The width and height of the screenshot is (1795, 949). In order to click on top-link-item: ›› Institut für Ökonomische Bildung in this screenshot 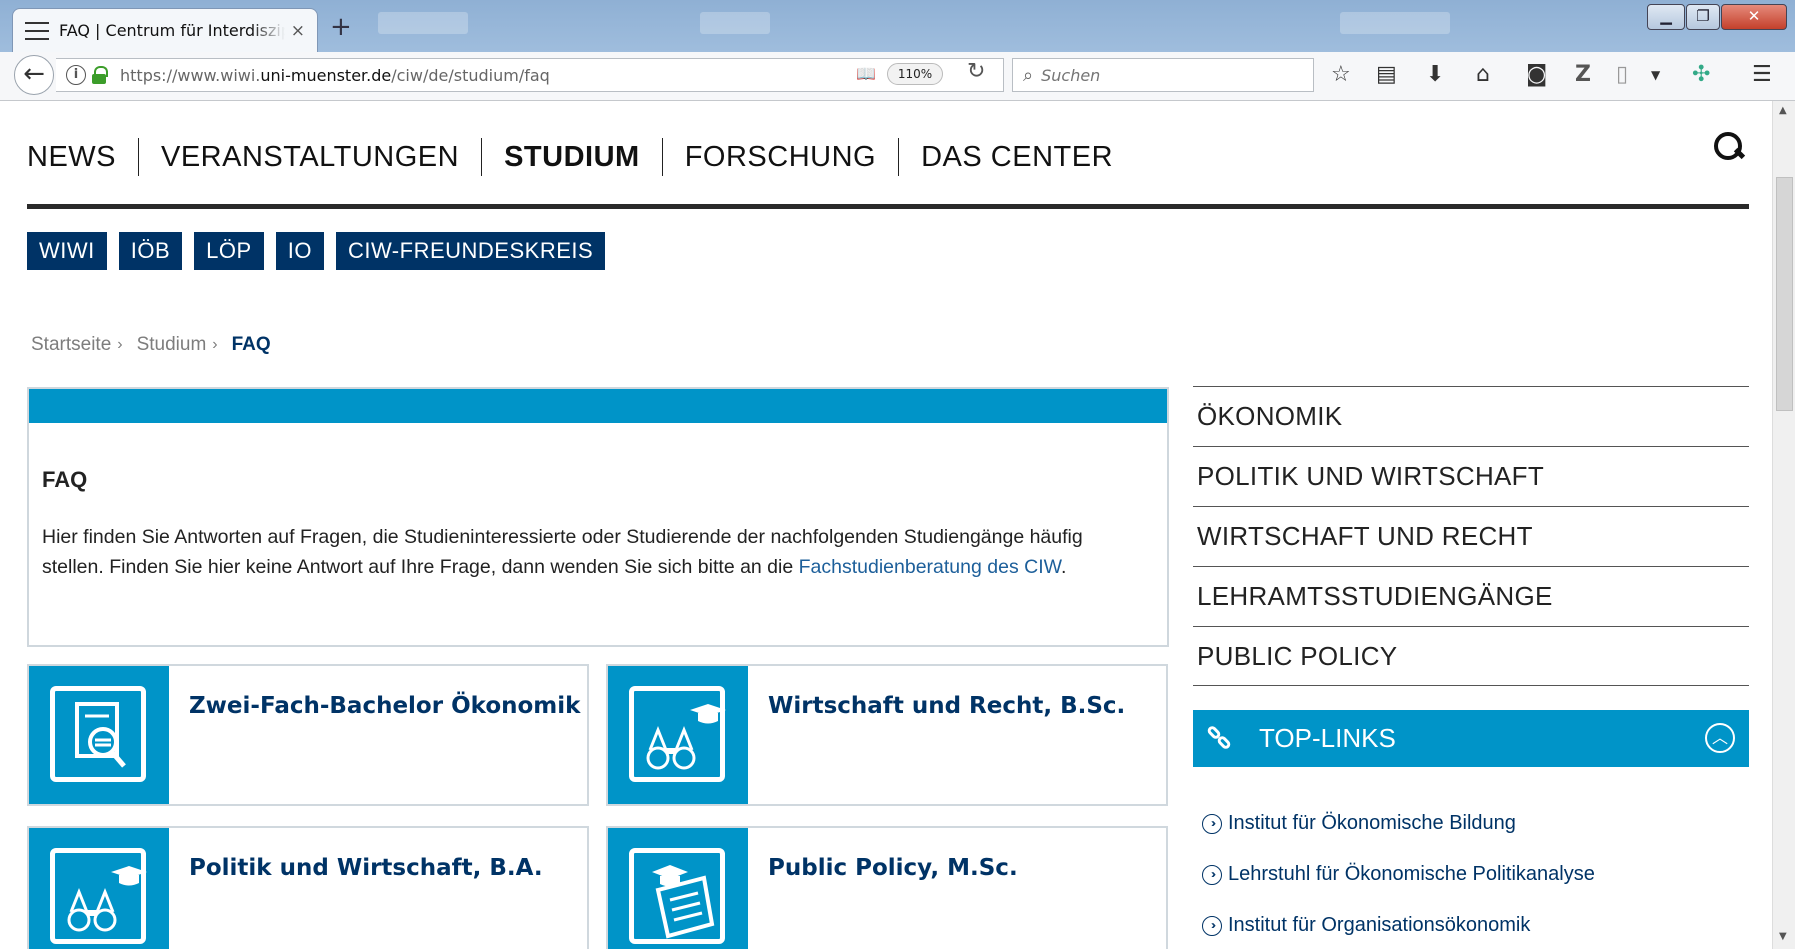, I will do `click(1398, 823)`.